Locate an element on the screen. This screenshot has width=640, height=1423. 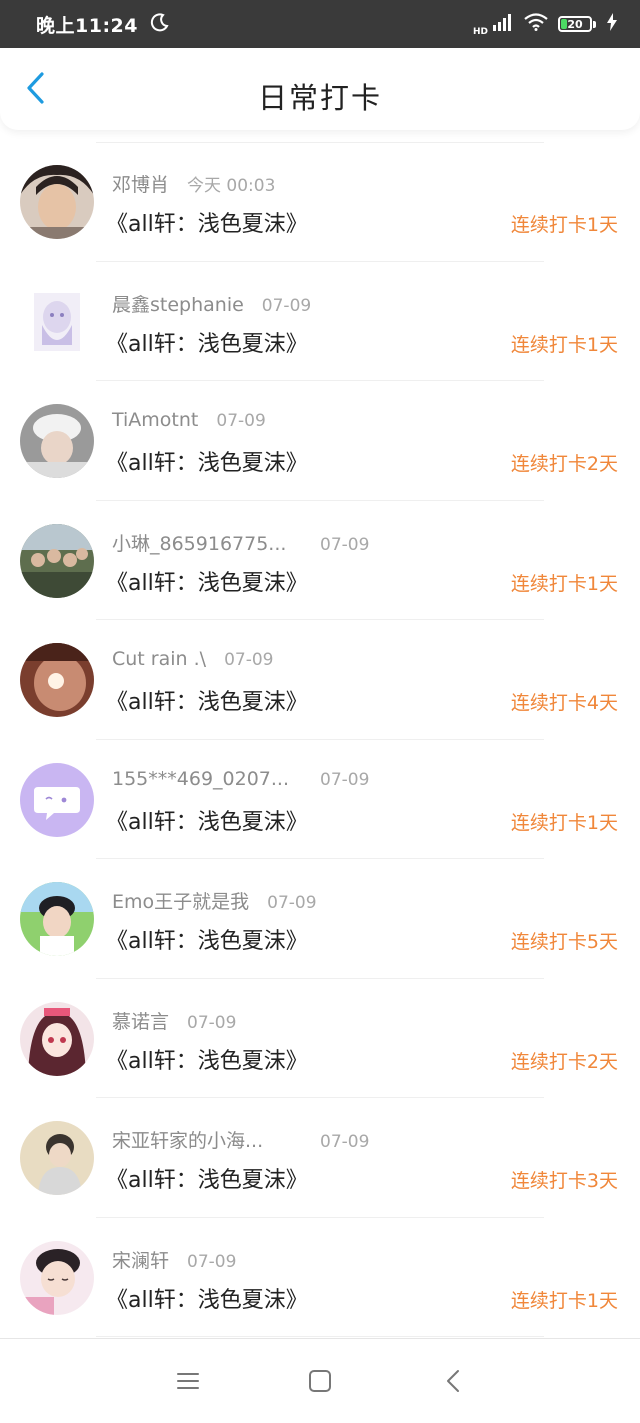
streak-badge: 连续打卡4天 is located at coordinates (564, 703).